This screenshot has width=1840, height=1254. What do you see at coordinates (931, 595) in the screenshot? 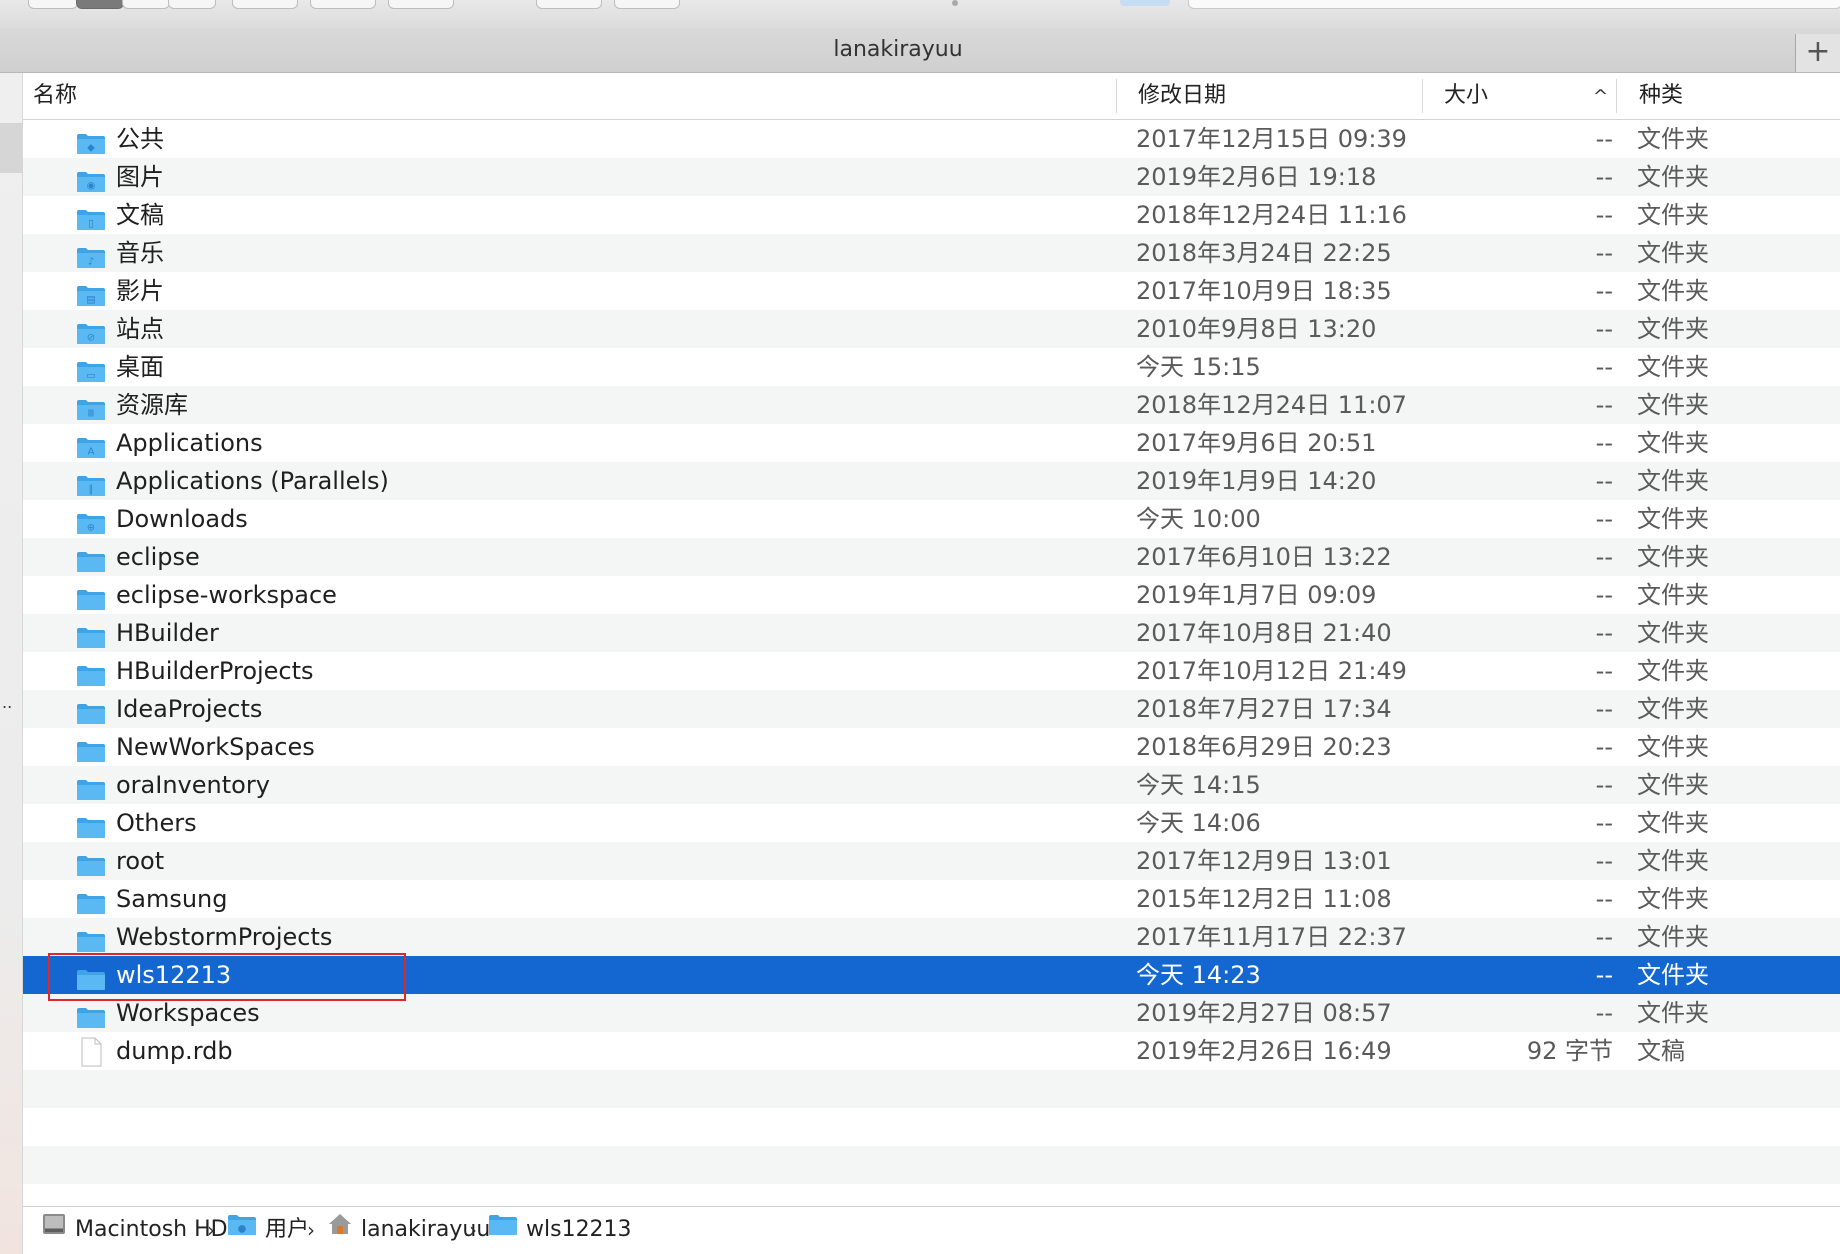
I see `file-row: eclipse-workspace 2019年1月7日 09:09 -- 文件夹` at bounding box center [931, 595].